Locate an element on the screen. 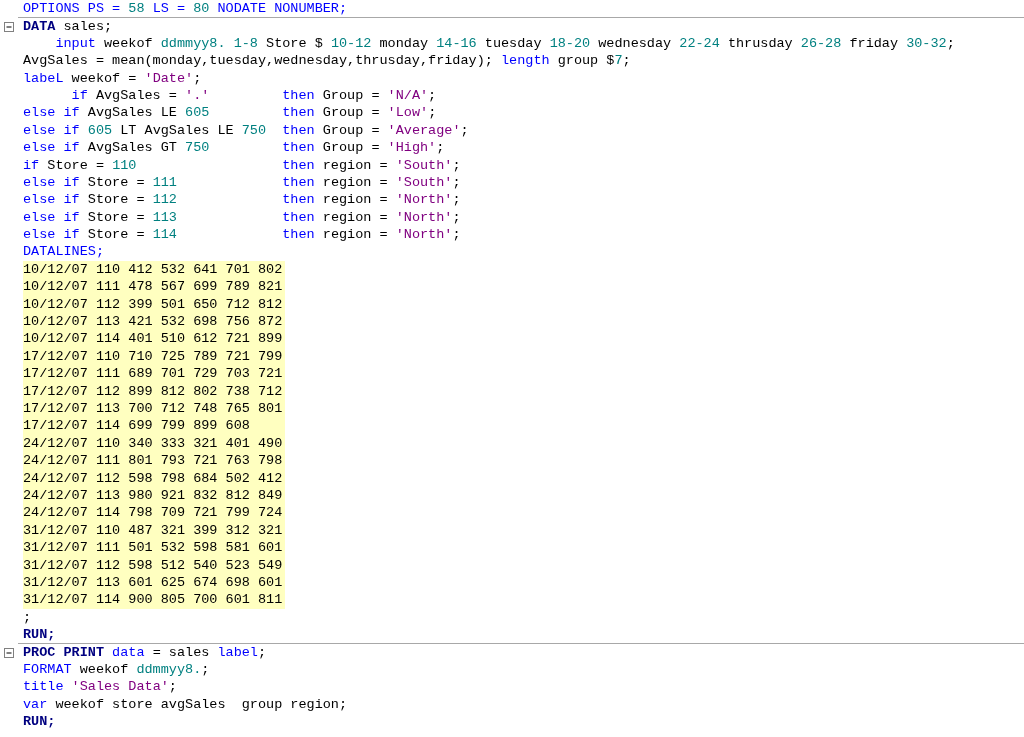  code-line: AvgSales = mean(monday,tuesday,wednesday,thrusday,friday); length group $7; is located at coordinates (327, 61).